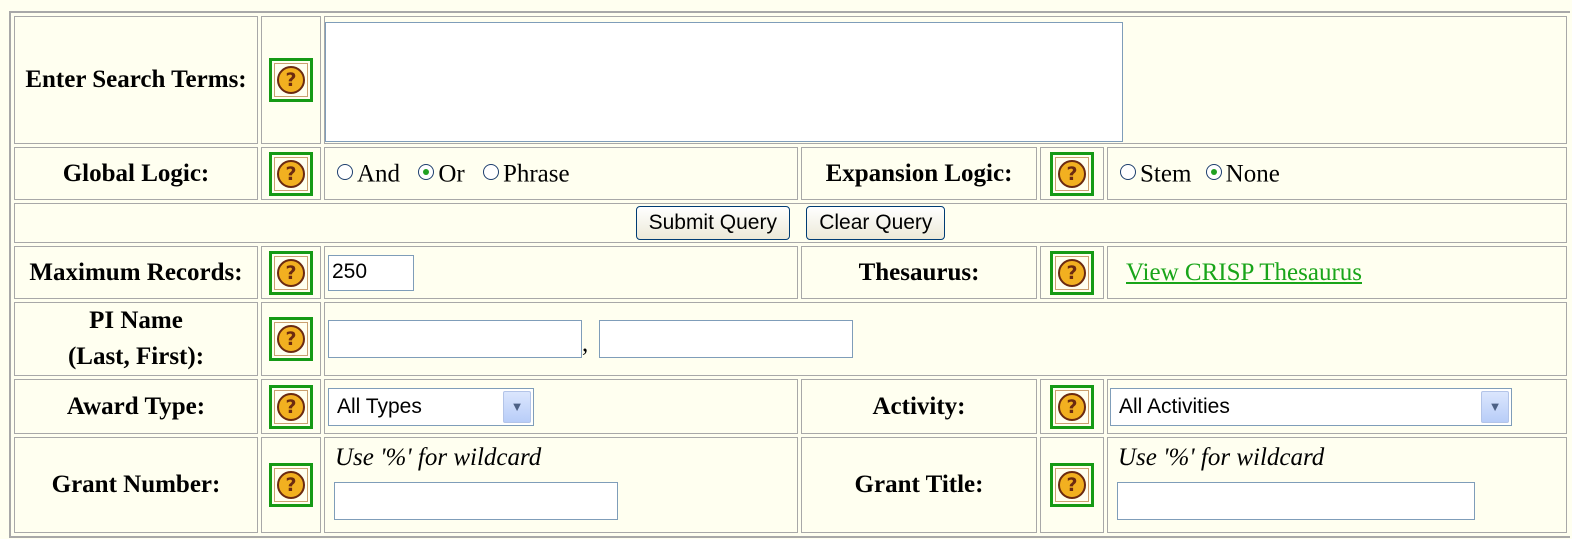 This screenshot has width=1572, height=539. What do you see at coordinates (438, 457) in the screenshot?
I see `grant-number-hint: Use '%' for wildcard` at bounding box center [438, 457].